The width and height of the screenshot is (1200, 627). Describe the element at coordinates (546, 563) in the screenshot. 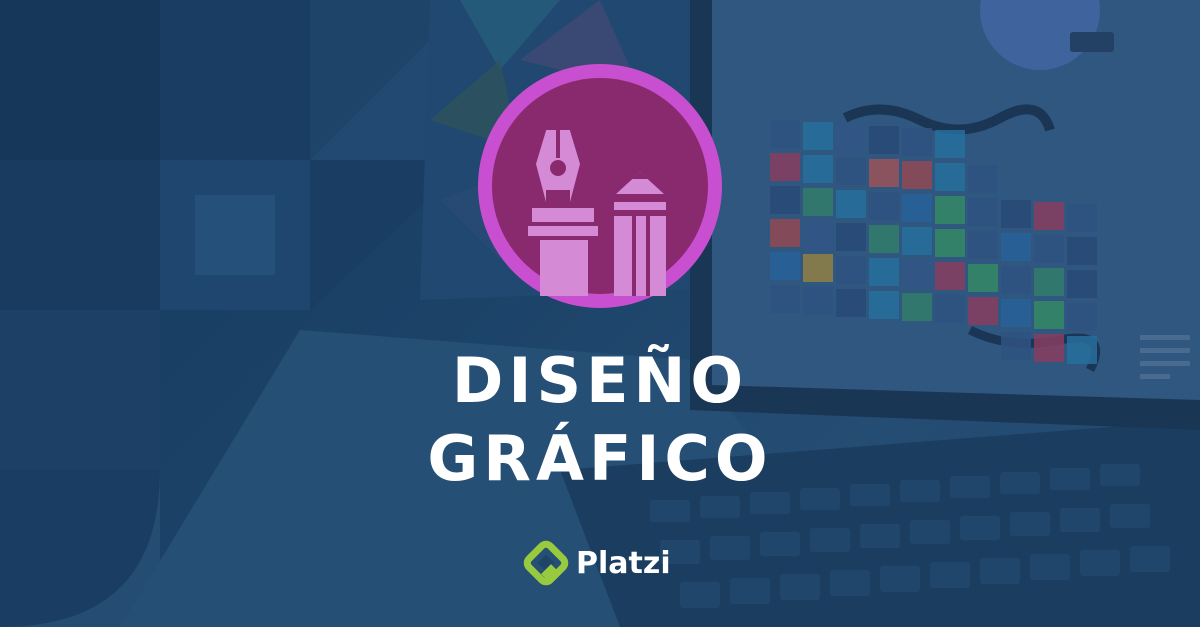

I see `platzi-logo-icon` at that location.